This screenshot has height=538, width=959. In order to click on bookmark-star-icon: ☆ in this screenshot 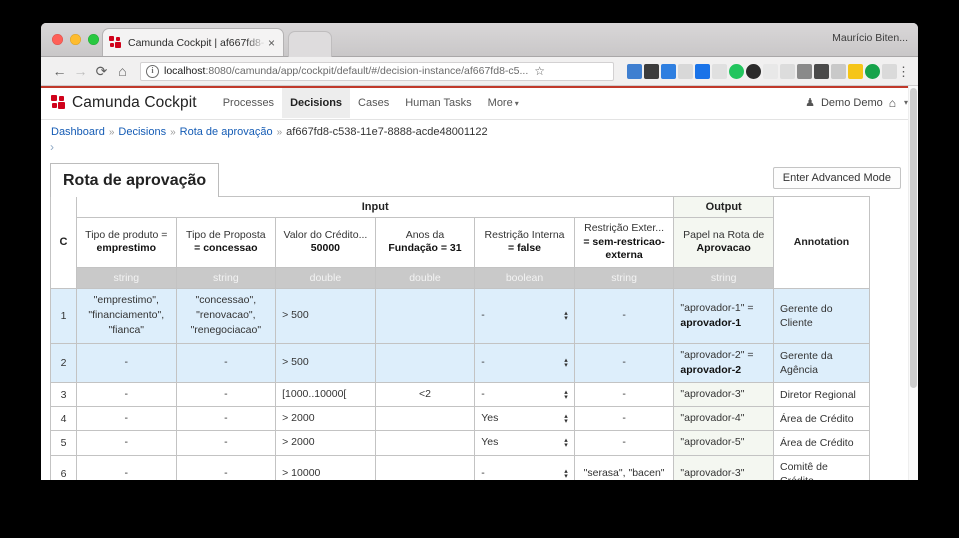, I will do `click(539, 71)`.